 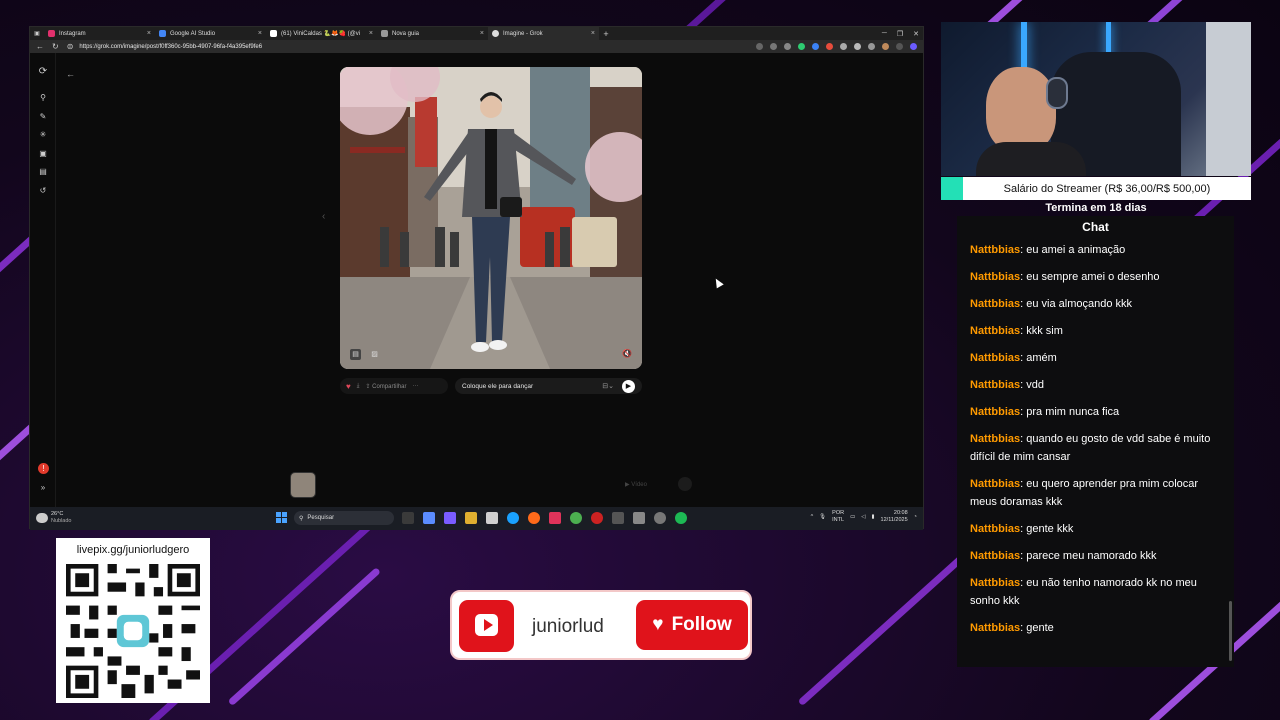 What do you see at coordinates (608, 386) in the screenshot?
I see `mode-selector-icon: ⊟⌄` at bounding box center [608, 386].